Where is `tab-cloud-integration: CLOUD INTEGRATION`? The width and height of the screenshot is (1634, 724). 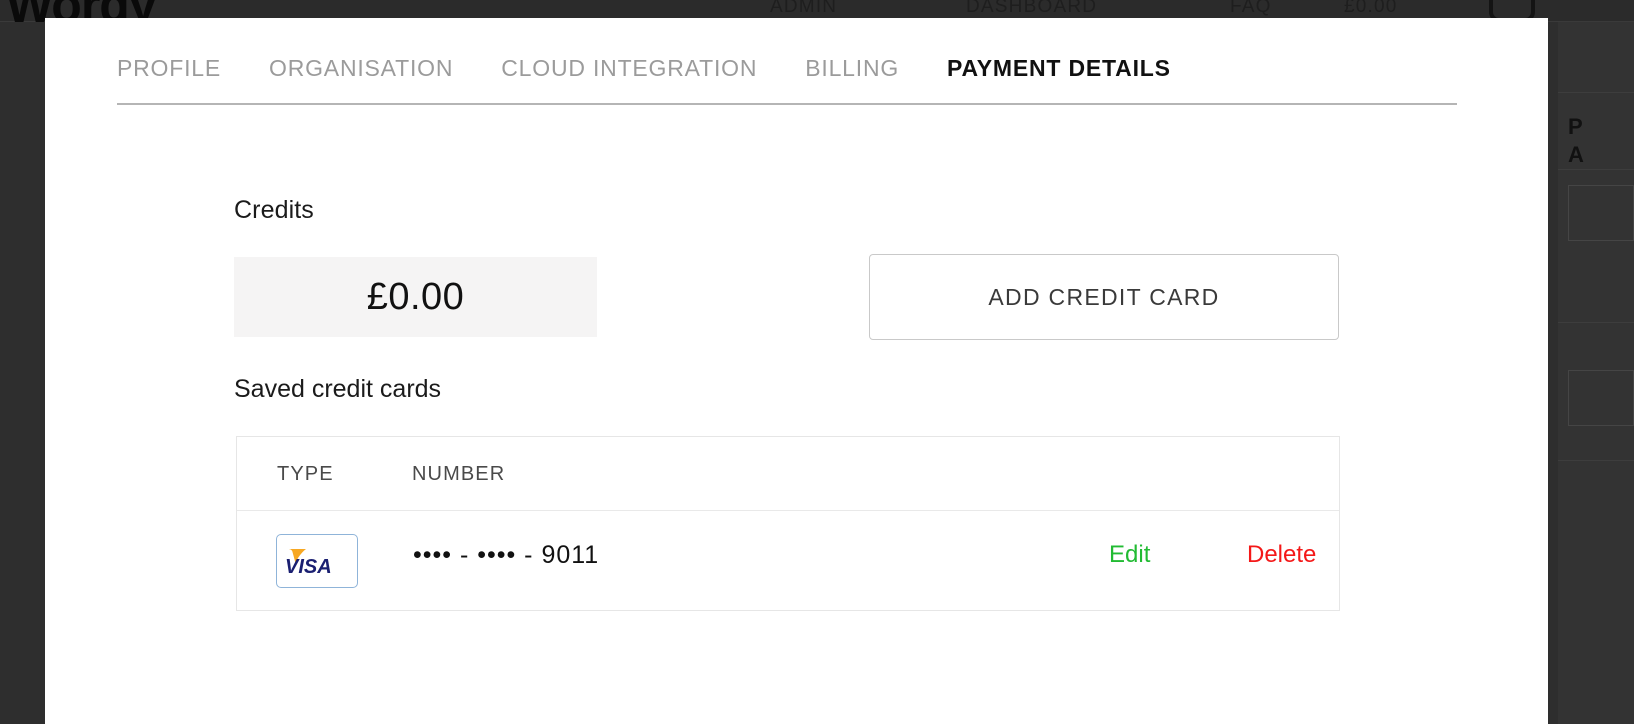 tab-cloud-integration: CLOUD INTEGRATION is located at coordinates (629, 68).